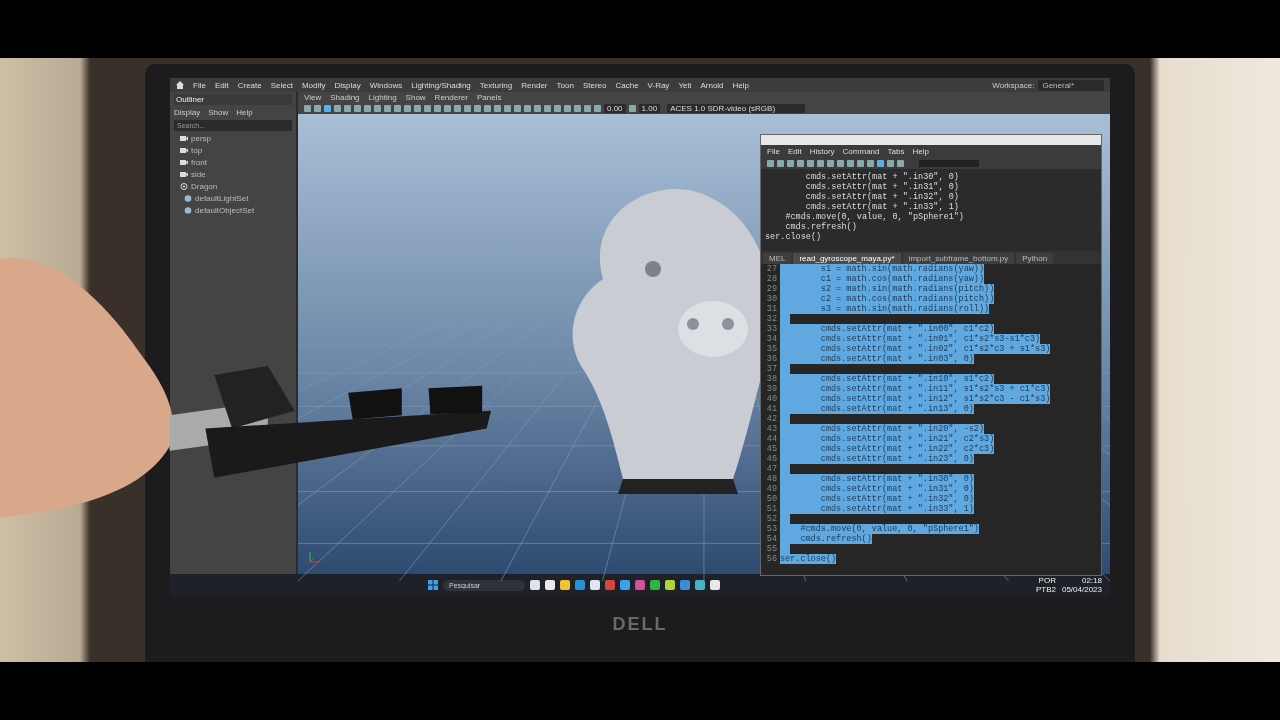 The height and width of the screenshot is (720, 1280). I want to click on line-number: 51, so click(771, 509).